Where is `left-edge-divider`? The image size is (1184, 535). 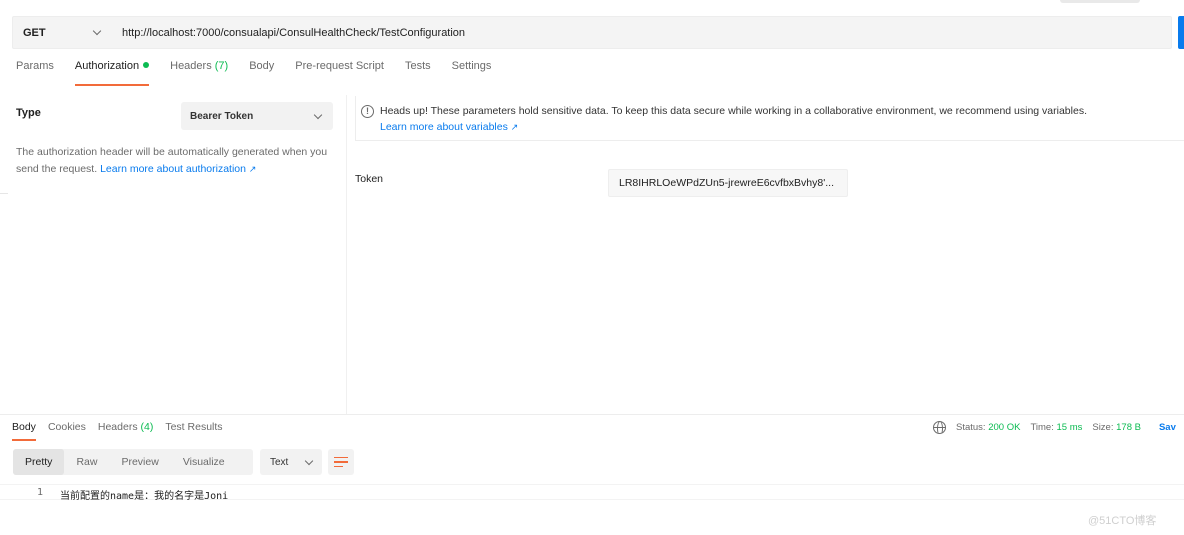
left-edge-divider is located at coordinates (4, 193).